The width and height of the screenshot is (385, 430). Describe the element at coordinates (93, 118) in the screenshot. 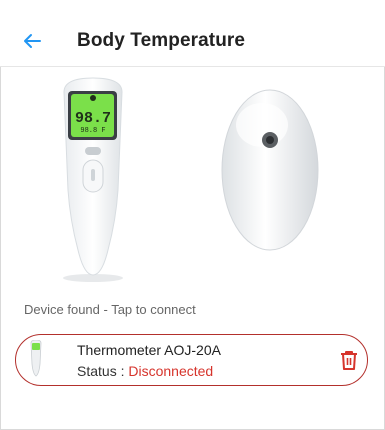

I see `display-reading: 98.7` at that location.